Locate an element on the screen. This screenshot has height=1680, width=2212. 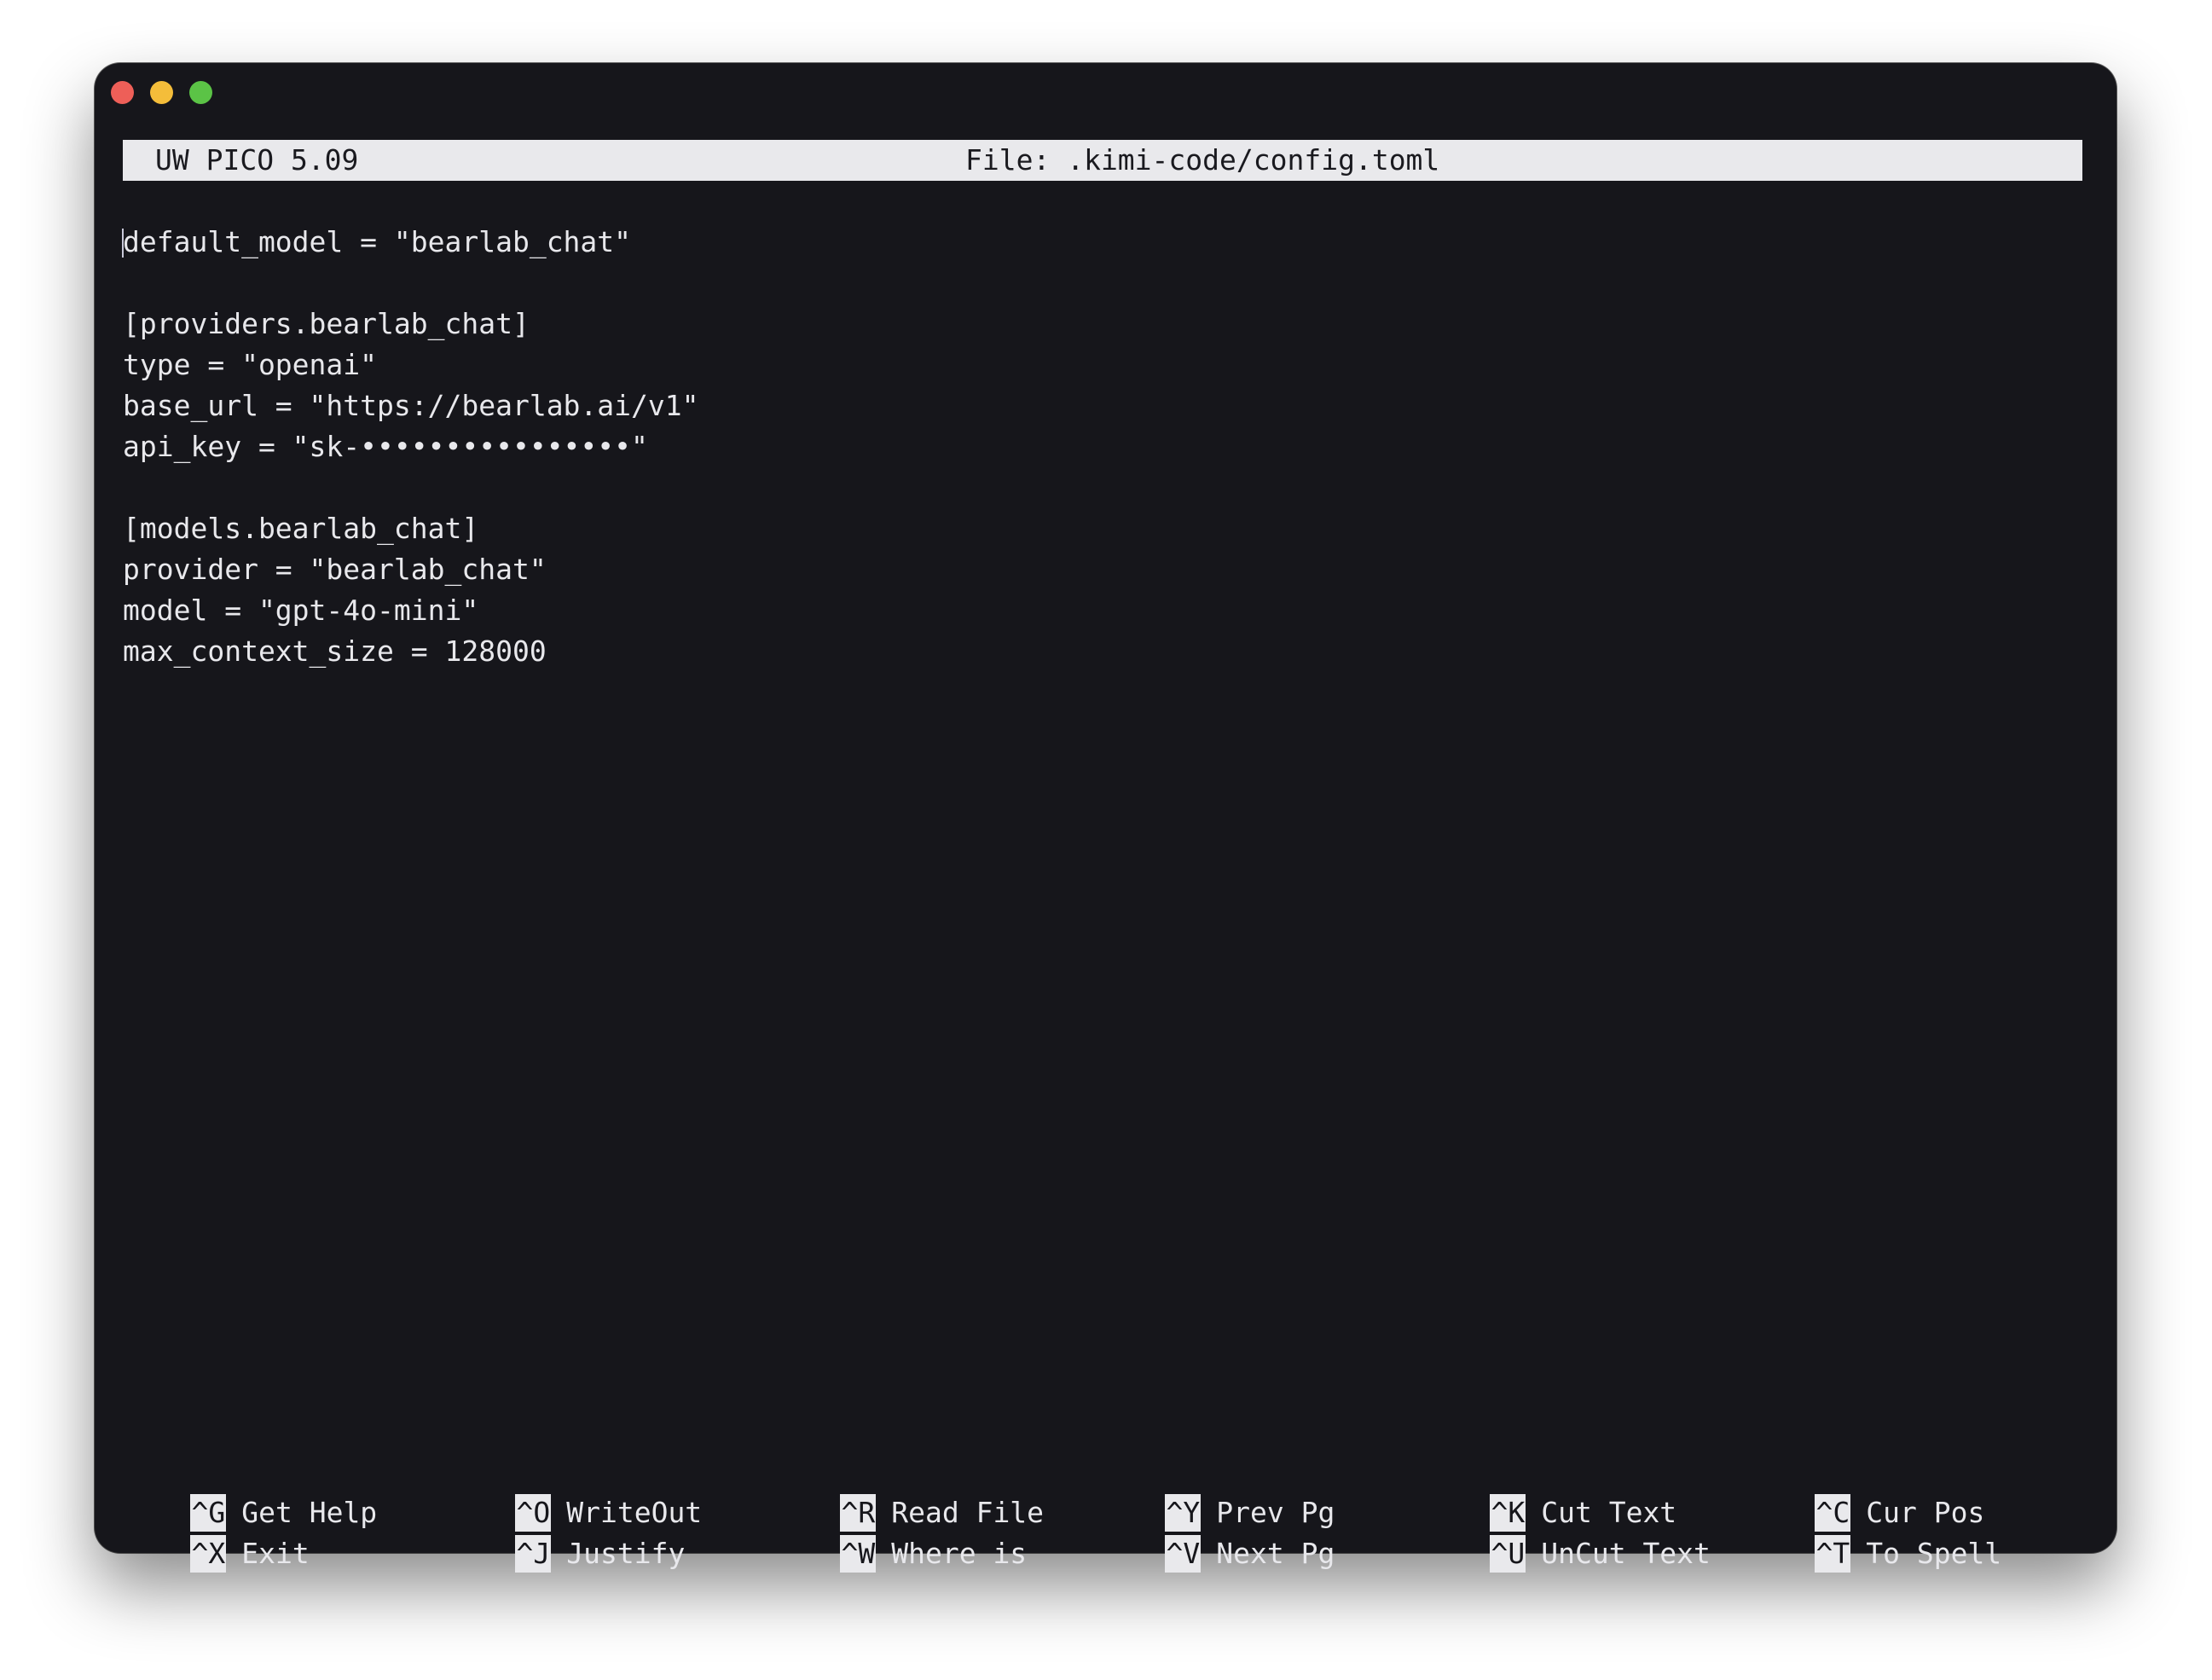
shortcut-label: UnCut Text is located at coordinates (1626, 1553).